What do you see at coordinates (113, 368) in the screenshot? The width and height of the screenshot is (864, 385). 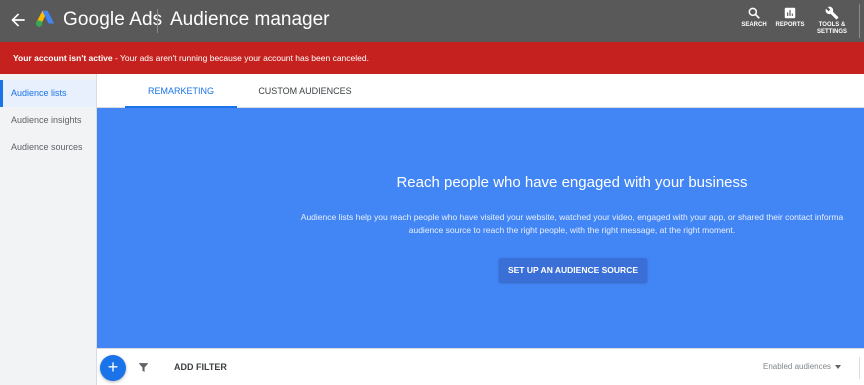 I see `add-audience-button: +` at bounding box center [113, 368].